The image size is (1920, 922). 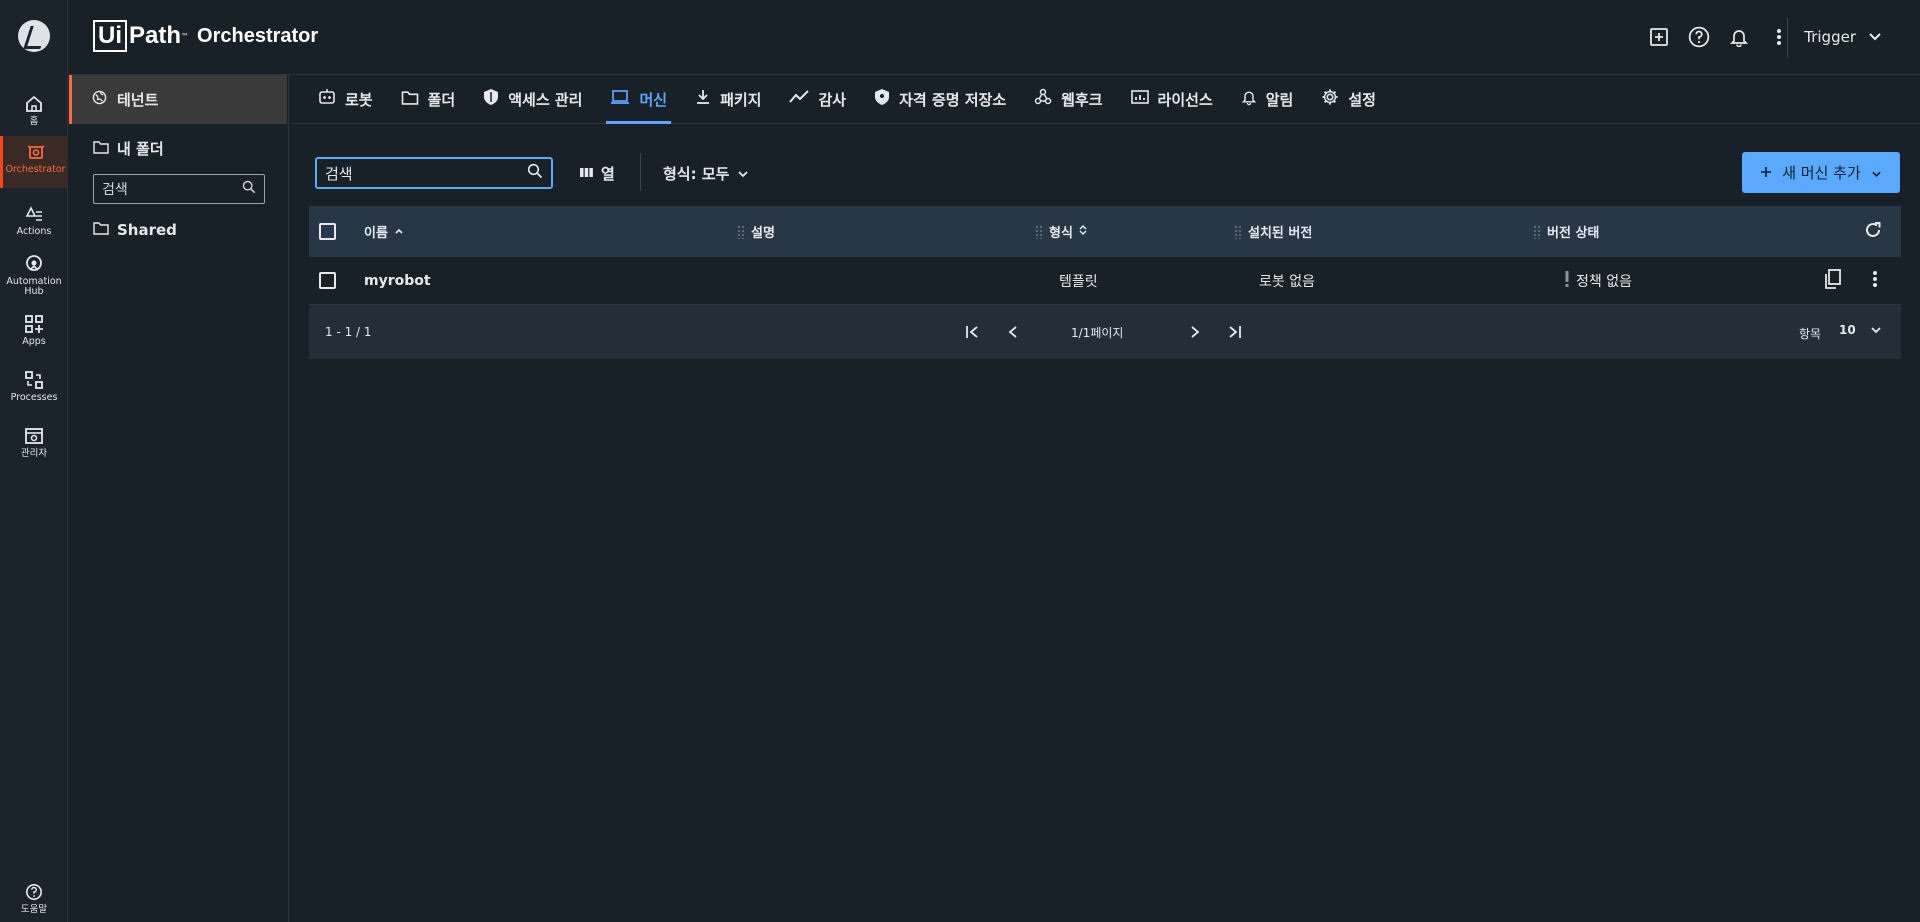 I want to click on tab-webhooks: 웹후크, so click(x=1068, y=99).